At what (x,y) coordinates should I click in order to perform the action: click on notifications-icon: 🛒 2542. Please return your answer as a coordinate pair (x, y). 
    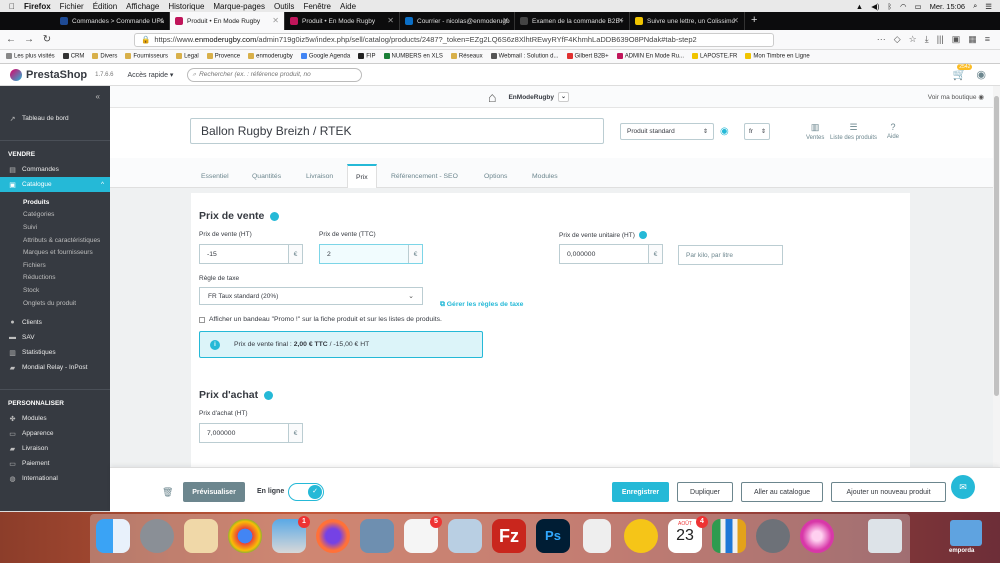
    Looking at the image, I should click on (963, 72).